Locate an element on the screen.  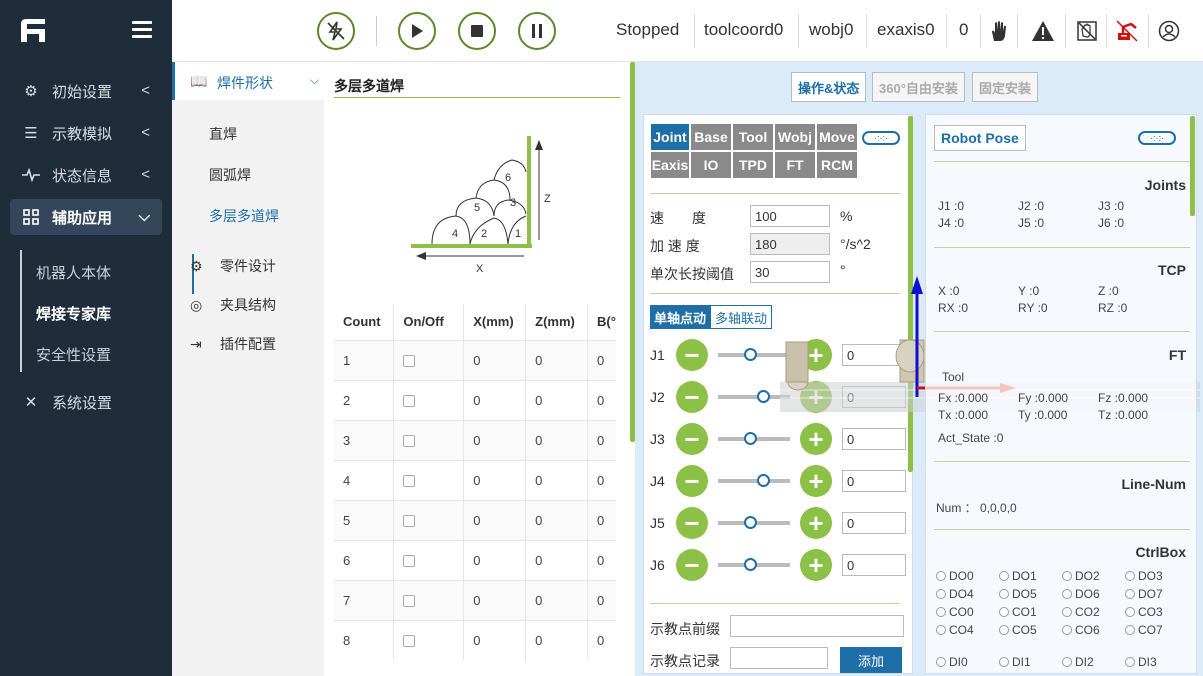
point-record-input is located at coordinates (779, 658).